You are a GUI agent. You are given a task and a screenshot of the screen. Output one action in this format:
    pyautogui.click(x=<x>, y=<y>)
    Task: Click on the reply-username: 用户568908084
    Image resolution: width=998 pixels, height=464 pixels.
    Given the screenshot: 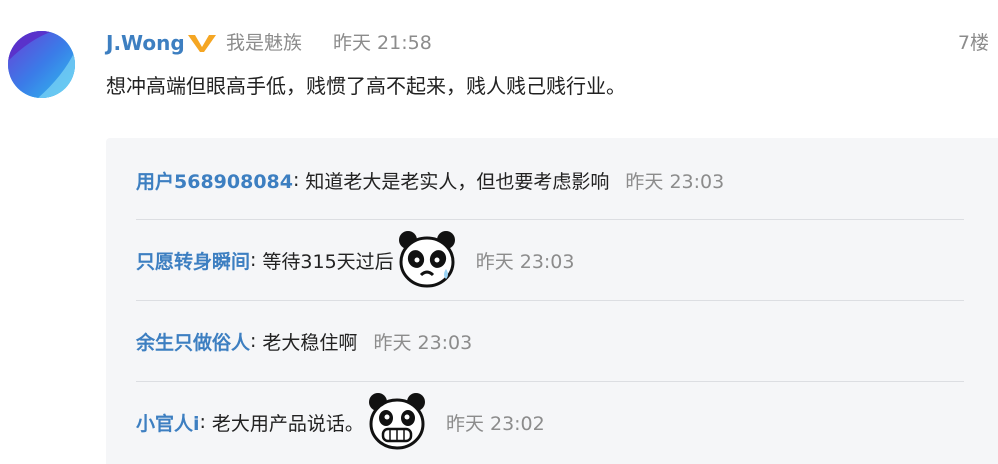 What is the action you would take?
    pyautogui.click(x=214, y=180)
    